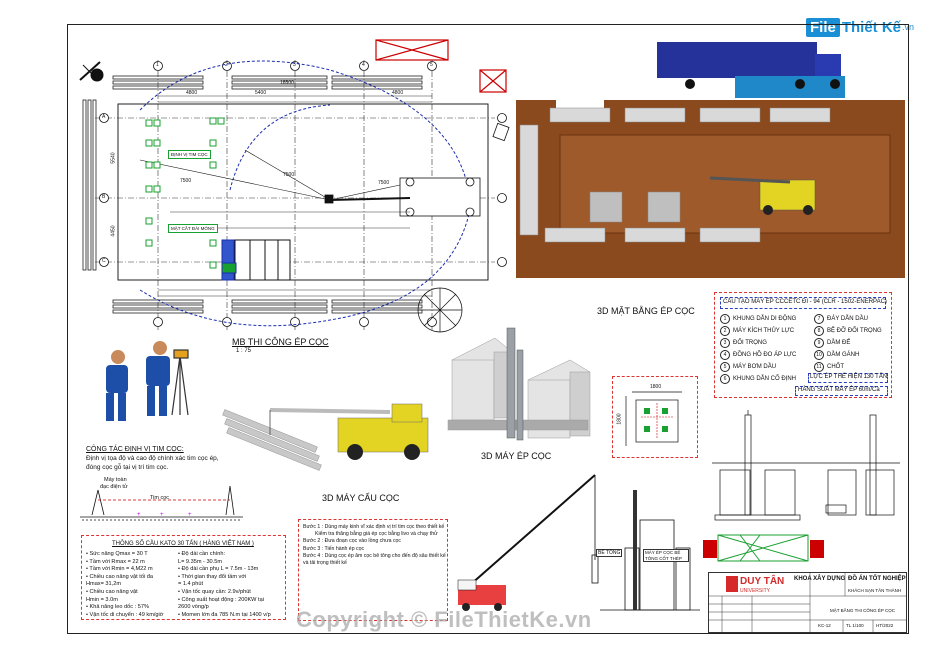  I want to click on title-block-grid, so click(807, 602).